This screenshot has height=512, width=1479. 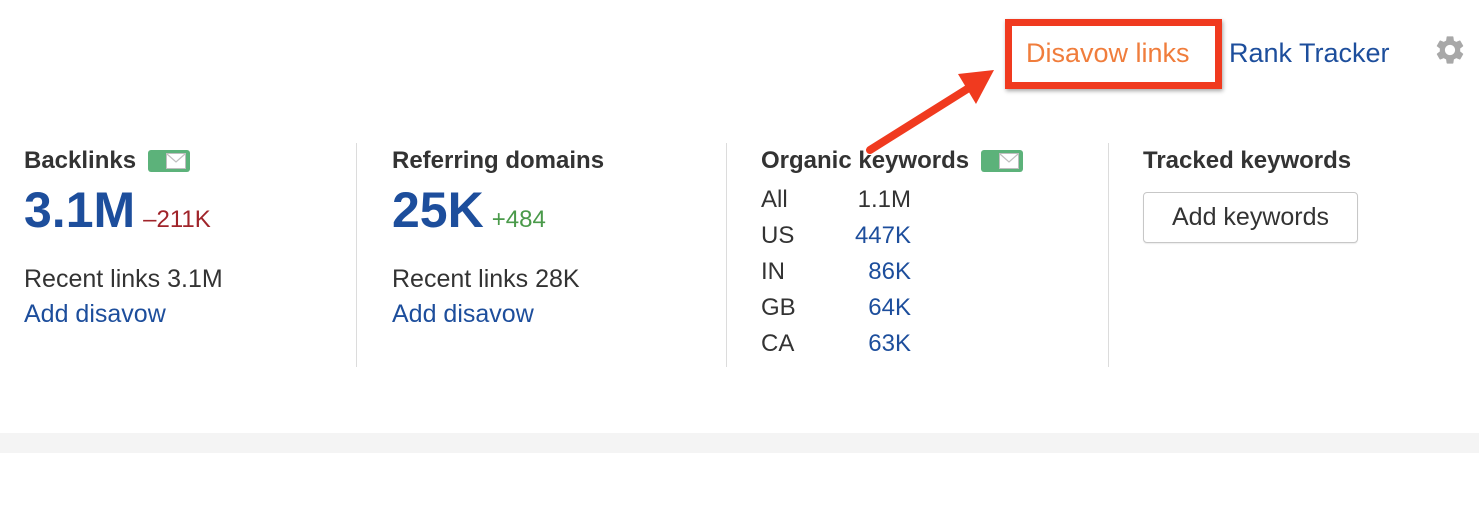 What do you see at coordinates (836, 276) in the screenshot?
I see `keyword-row-in: IN 86K` at bounding box center [836, 276].